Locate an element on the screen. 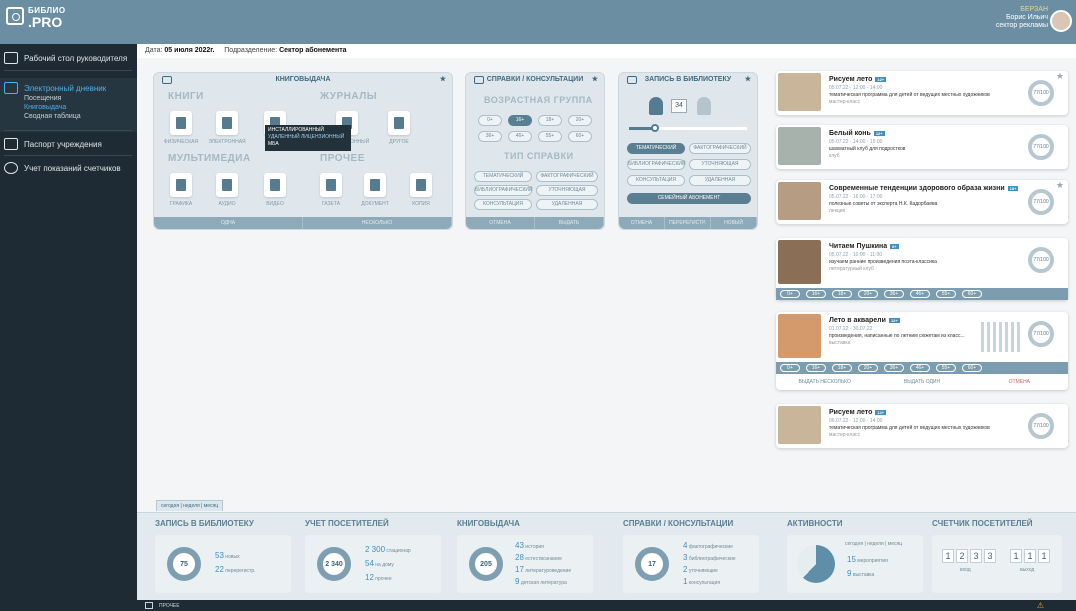 The width and height of the screenshot is (1076, 611). document-button is located at coordinates (375, 185).